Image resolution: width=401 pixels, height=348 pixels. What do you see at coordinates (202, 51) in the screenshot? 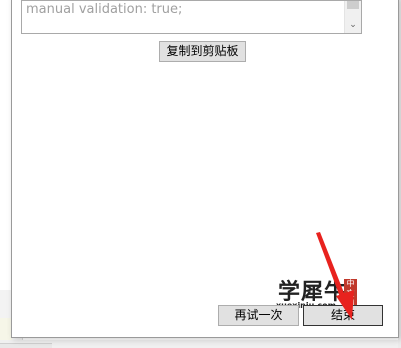
I see `copy-to-clipboard-button: 复制到剪贴板` at bounding box center [202, 51].